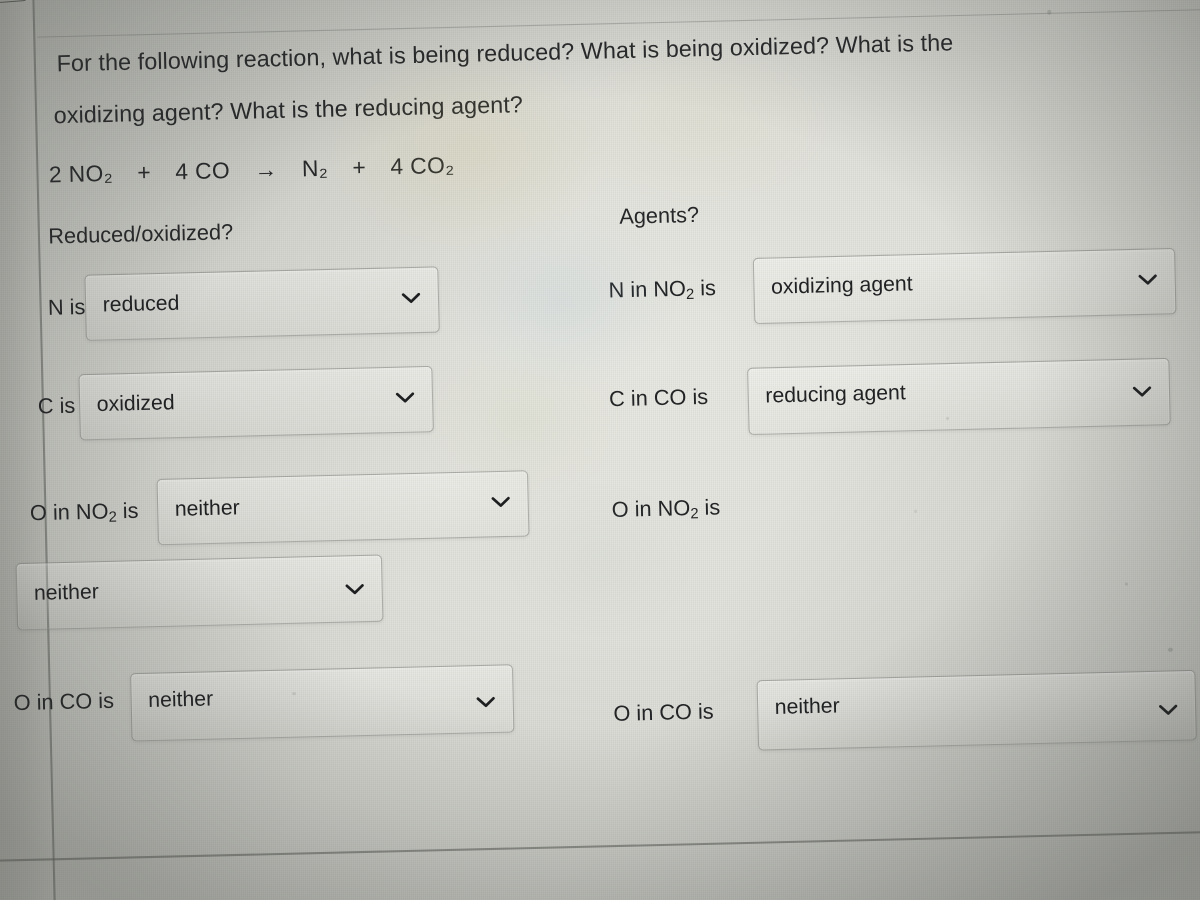 This screenshot has height=900, width=1200. I want to click on label-o-in-no2-is-left: O in NO2 is, so click(84, 512).